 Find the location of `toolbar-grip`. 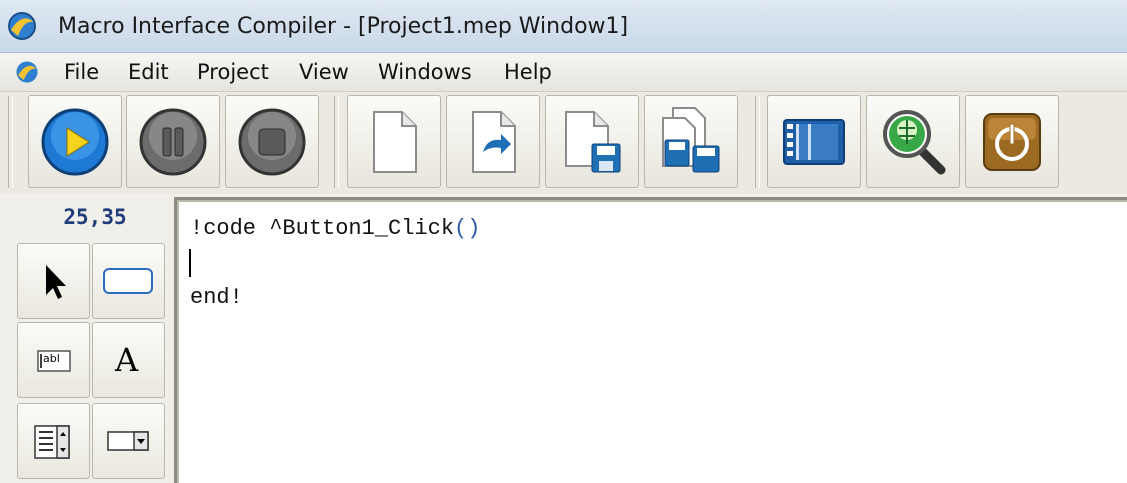

toolbar-grip is located at coordinates (10, 142).